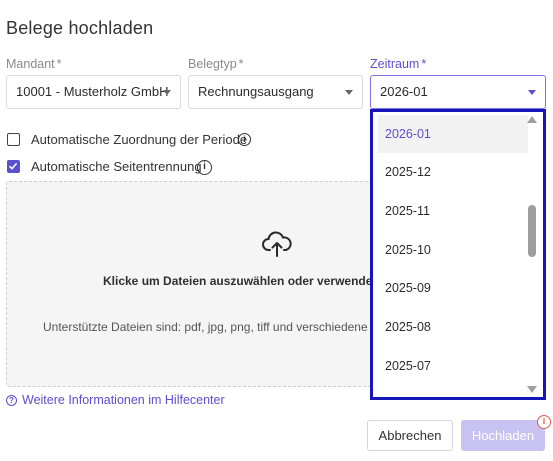 The height and width of the screenshot is (461, 553). Describe the element at coordinates (13, 139) in the screenshot. I see `checkbox-auto-period` at that location.